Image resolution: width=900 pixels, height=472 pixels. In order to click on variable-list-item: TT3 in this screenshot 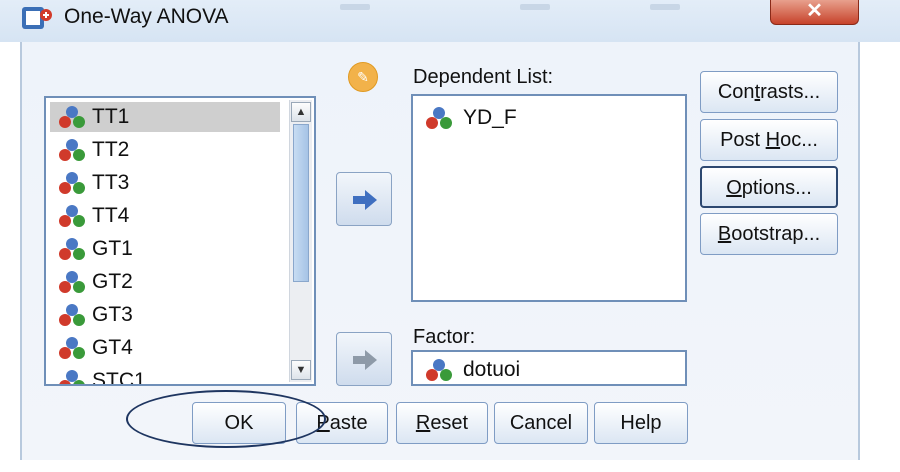, I will do `click(165, 183)`.